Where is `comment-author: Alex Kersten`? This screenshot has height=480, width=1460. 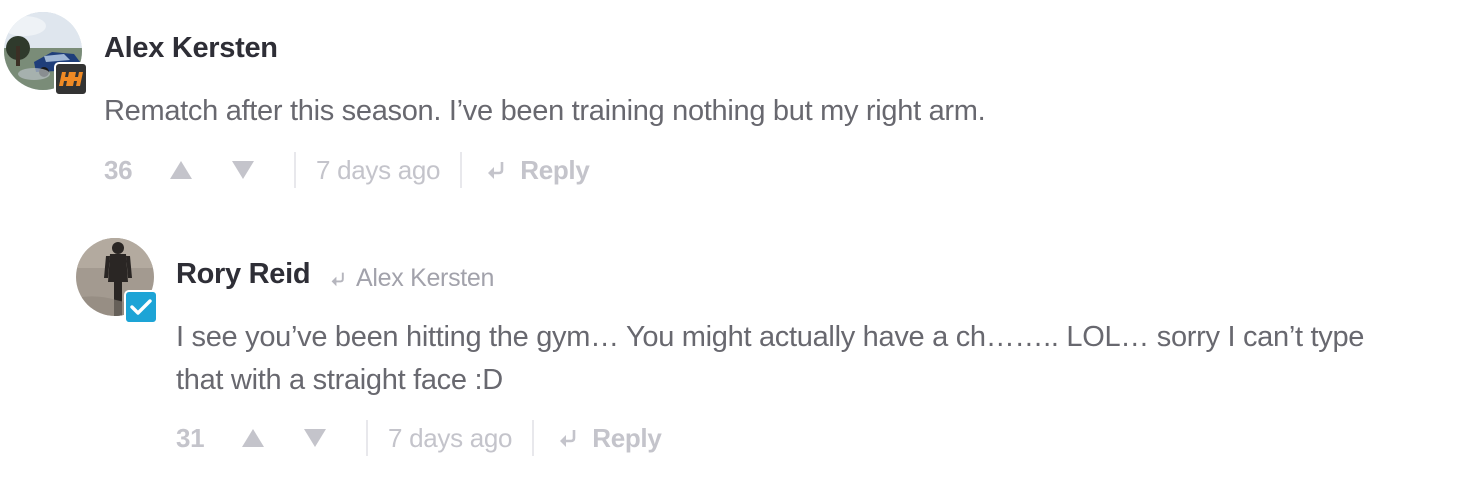 comment-author: Alex Kersten is located at coordinates (191, 48).